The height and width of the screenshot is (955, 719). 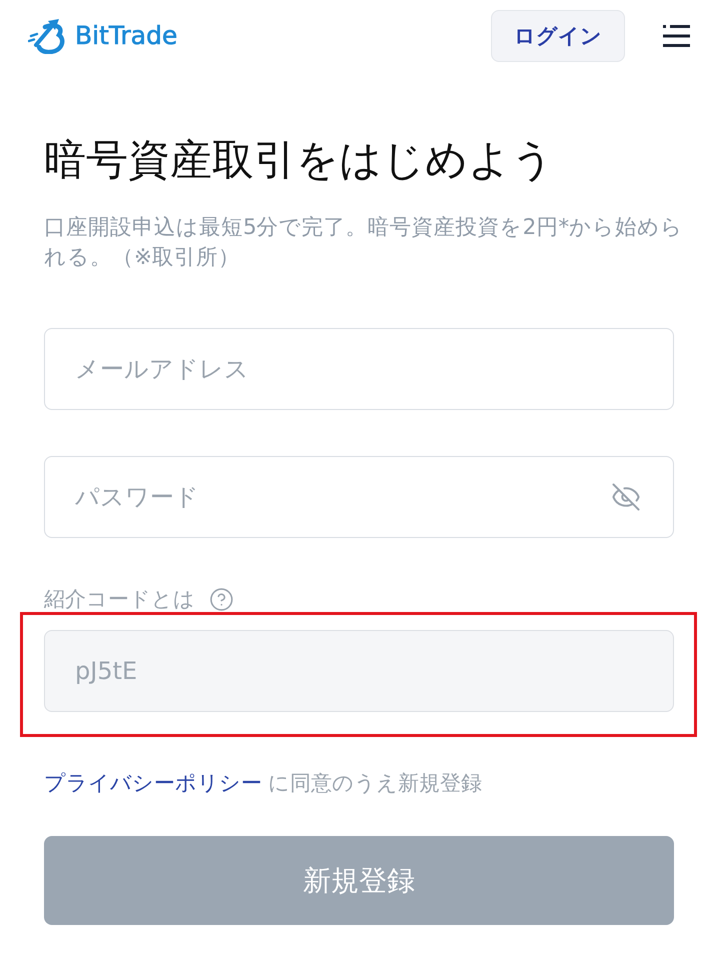 What do you see at coordinates (626, 497) in the screenshot?
I see `eye-off-icon` at bounding box center [626, 497].